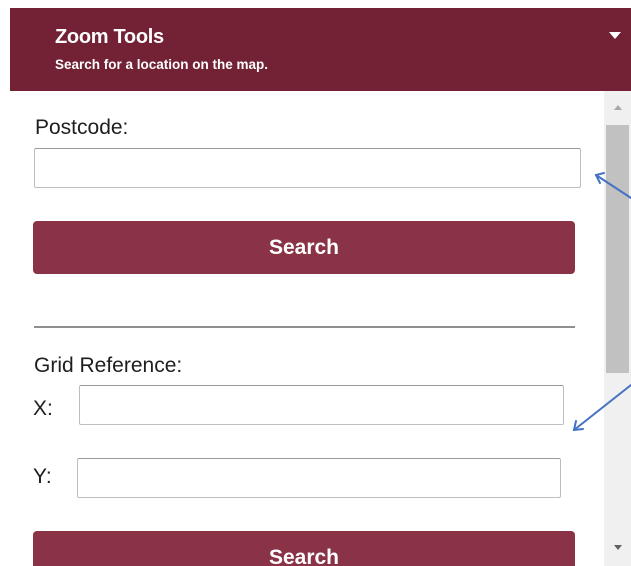 Image resolution: width=631 pixels, height=566 pixels. Describe the element at coordinates (319, 478) in the screenshot. I see `y-coordinate-input` at that location.